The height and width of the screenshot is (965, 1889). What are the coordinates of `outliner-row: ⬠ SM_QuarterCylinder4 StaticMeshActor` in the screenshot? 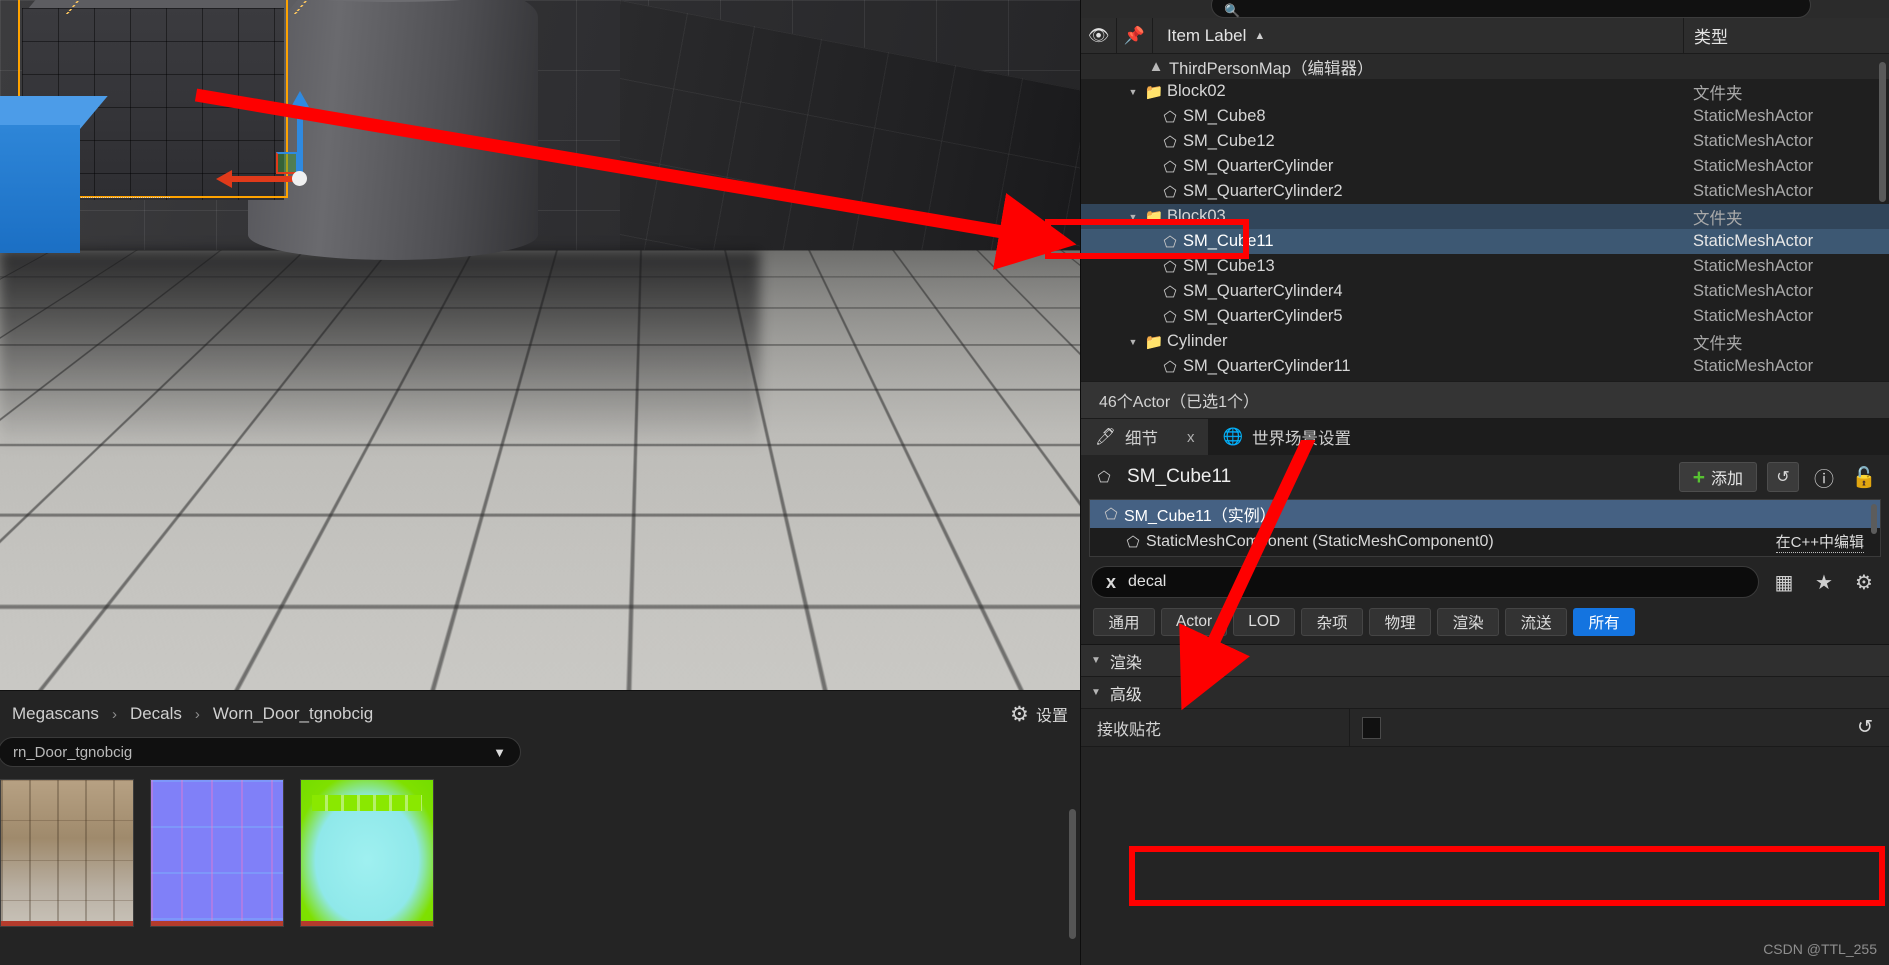 It's located at (1485, 291).